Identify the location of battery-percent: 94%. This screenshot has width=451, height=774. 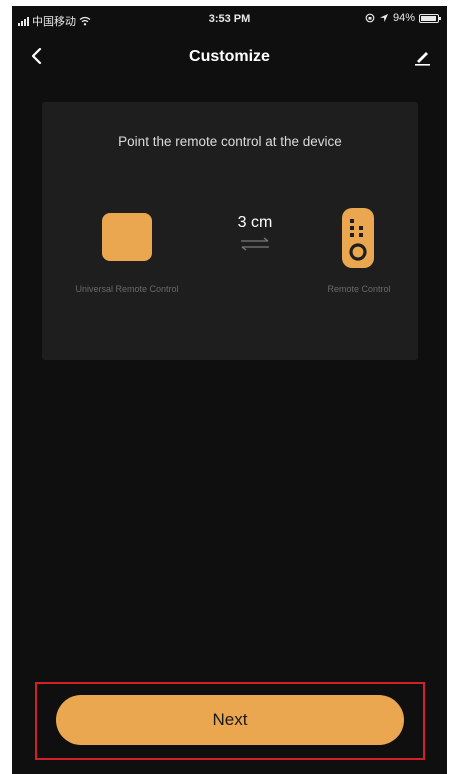
(403, 18).